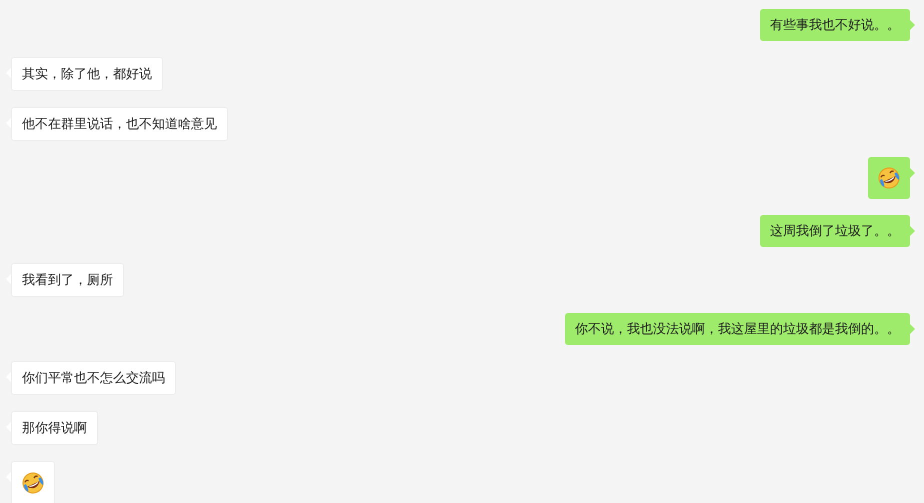 The height and width of the screenshot is (503, 924). Describe the element at coordinates (54, 428) in the screenshot. I see `message-bubble: 那你得说啊` at that location.